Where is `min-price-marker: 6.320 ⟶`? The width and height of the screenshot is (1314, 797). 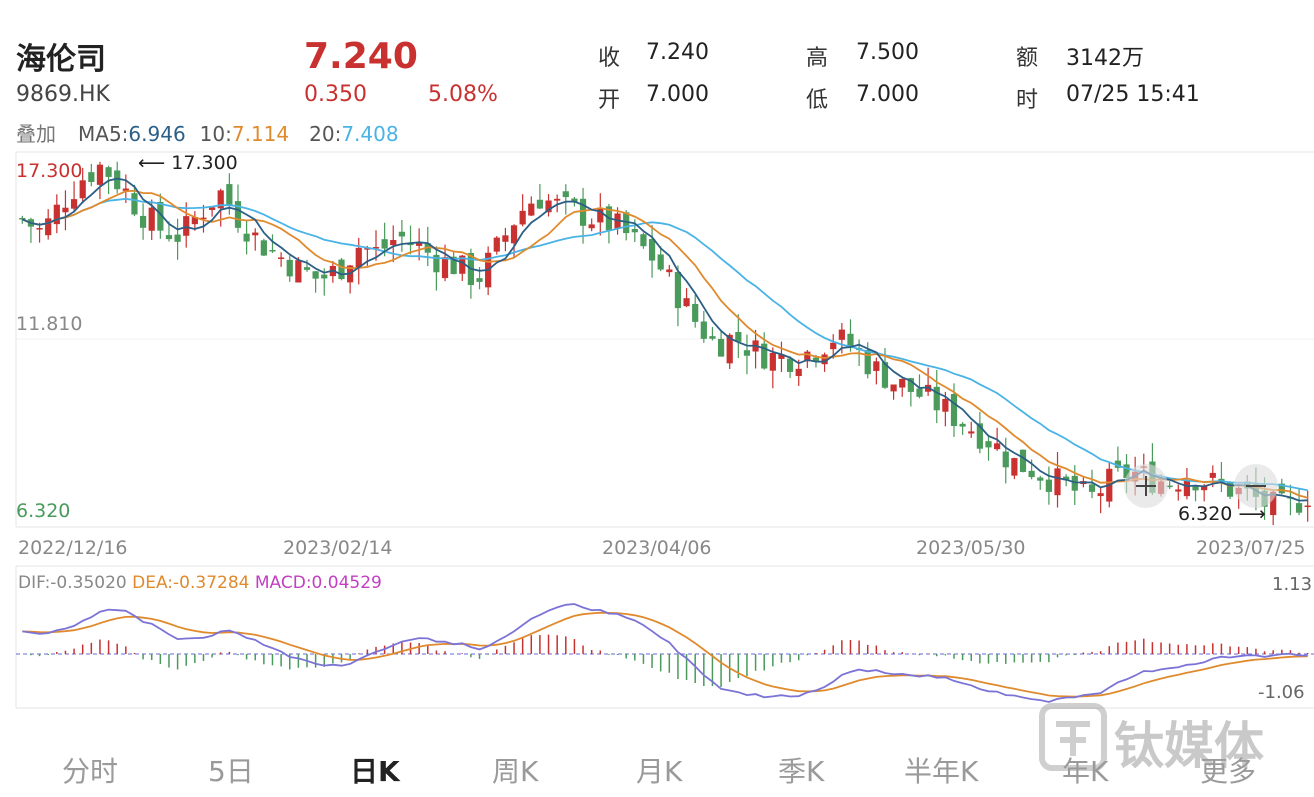 min-price-marker: 6.320 ⟶ is located at coordinates (1222, 514).